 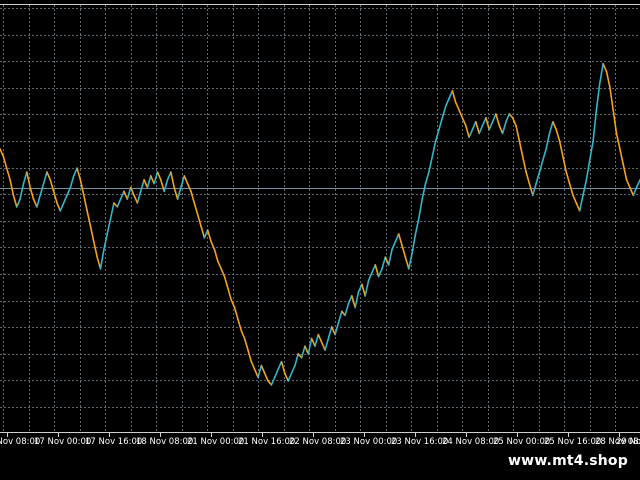 What do you see at coordinates (266, 442) in the screenshot?
I see `x-axis-tick-label: 21 Nov 16:00` at bounding box center [266, 442].